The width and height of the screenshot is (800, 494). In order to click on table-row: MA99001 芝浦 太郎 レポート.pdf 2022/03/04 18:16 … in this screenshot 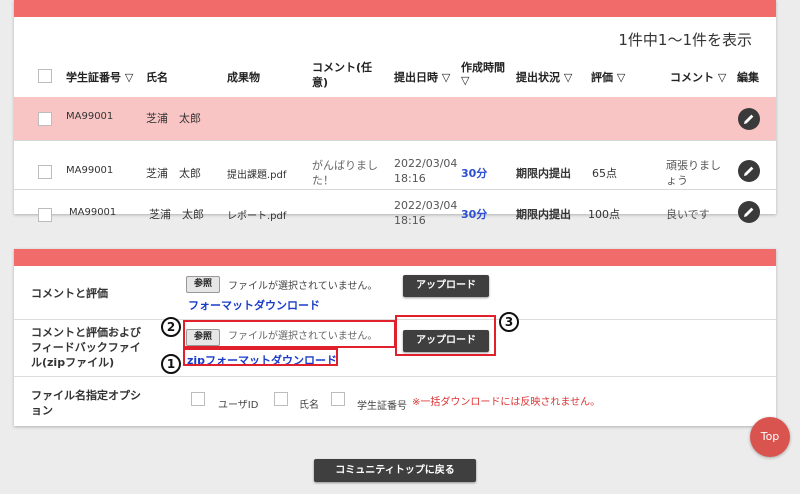, I will do `click(395, 210)`.